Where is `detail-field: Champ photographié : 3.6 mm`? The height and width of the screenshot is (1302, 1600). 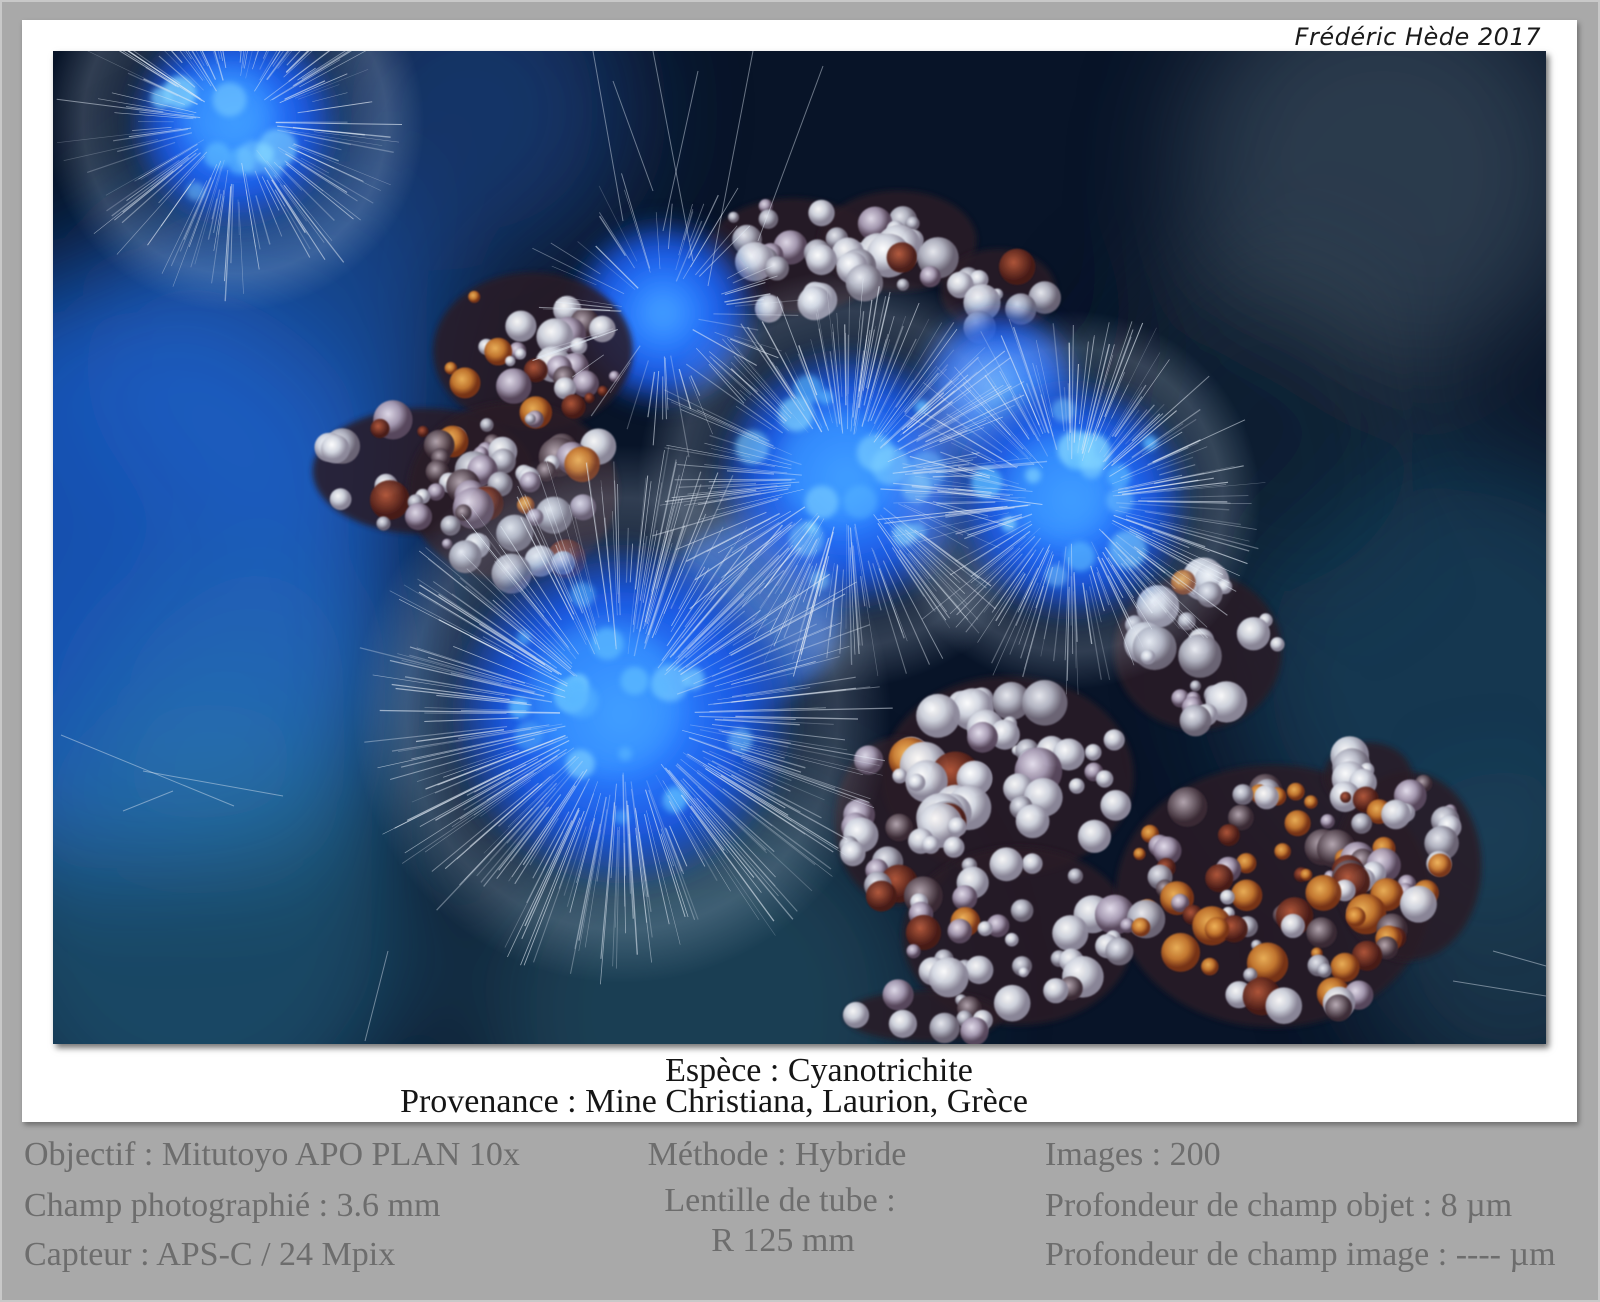
detail-field: Champ photographié : 3.6 mm is located at coordinates (232, 1205).